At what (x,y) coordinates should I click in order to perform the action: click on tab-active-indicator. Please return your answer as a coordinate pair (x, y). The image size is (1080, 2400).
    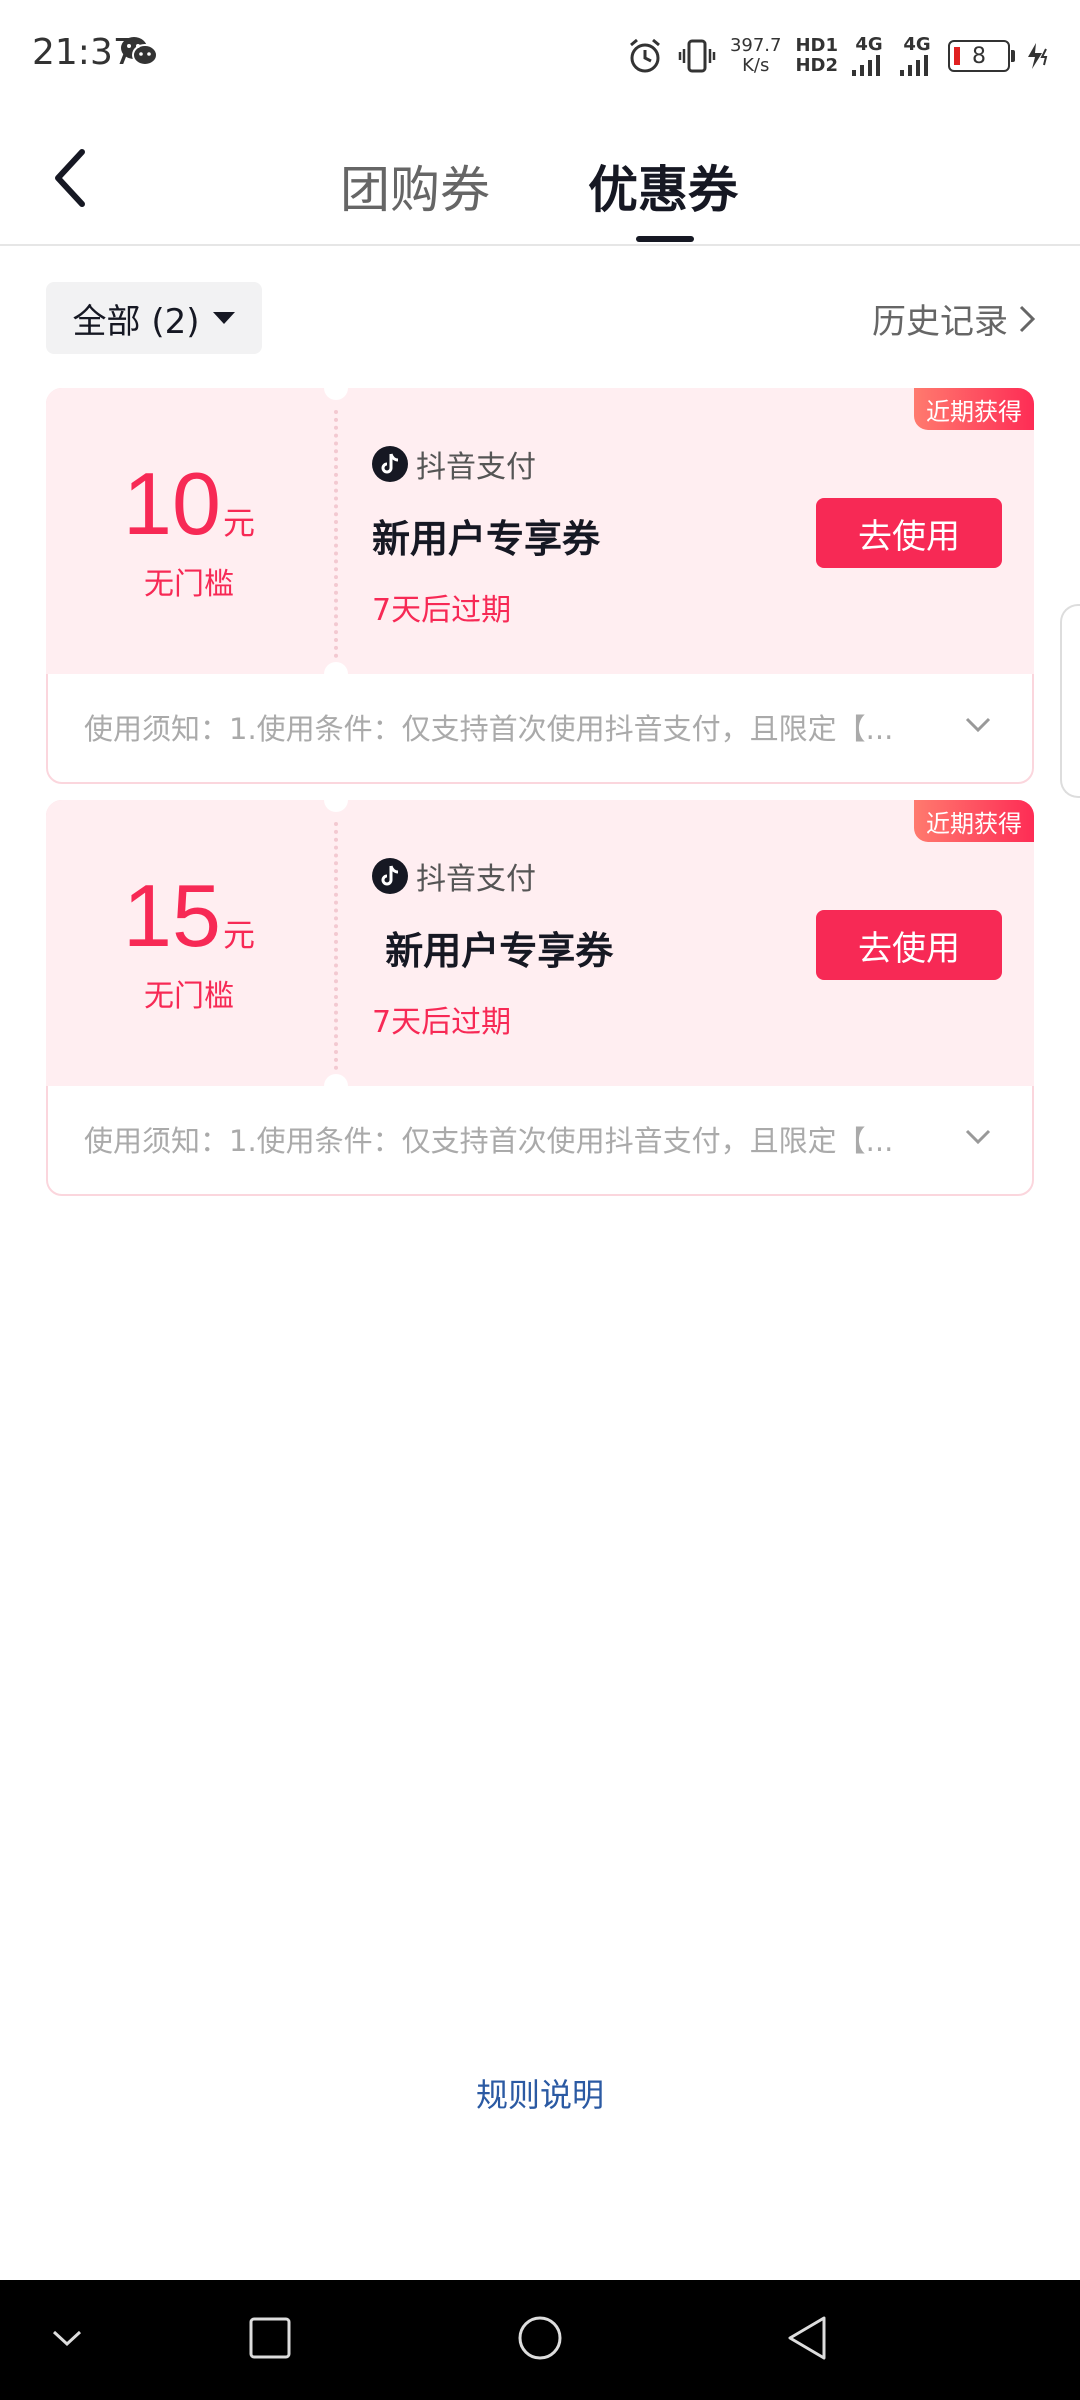
    Looking at the image, I should click on (665, 239).